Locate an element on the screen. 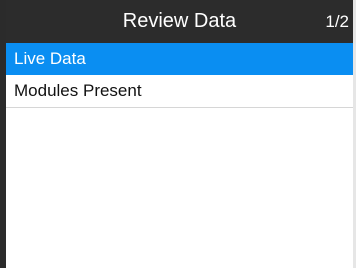  menu-item-live-data: Live Data is located at coordinates (179, 59).